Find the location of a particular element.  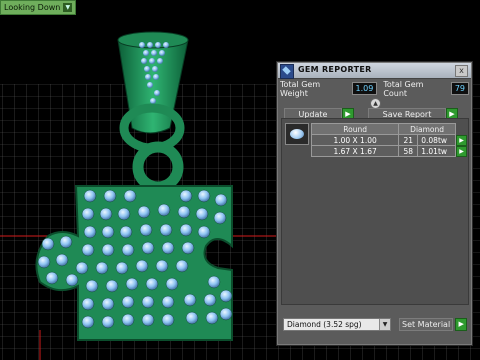

panel-titlebar: GEM REPORTER x is located at coordinates (374, 71).